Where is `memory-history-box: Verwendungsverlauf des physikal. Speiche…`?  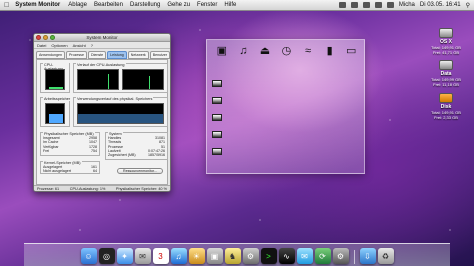 memory-history-box: Verwendungsverlauf des physikal. Speiche… is located at coordinates (120, 112).